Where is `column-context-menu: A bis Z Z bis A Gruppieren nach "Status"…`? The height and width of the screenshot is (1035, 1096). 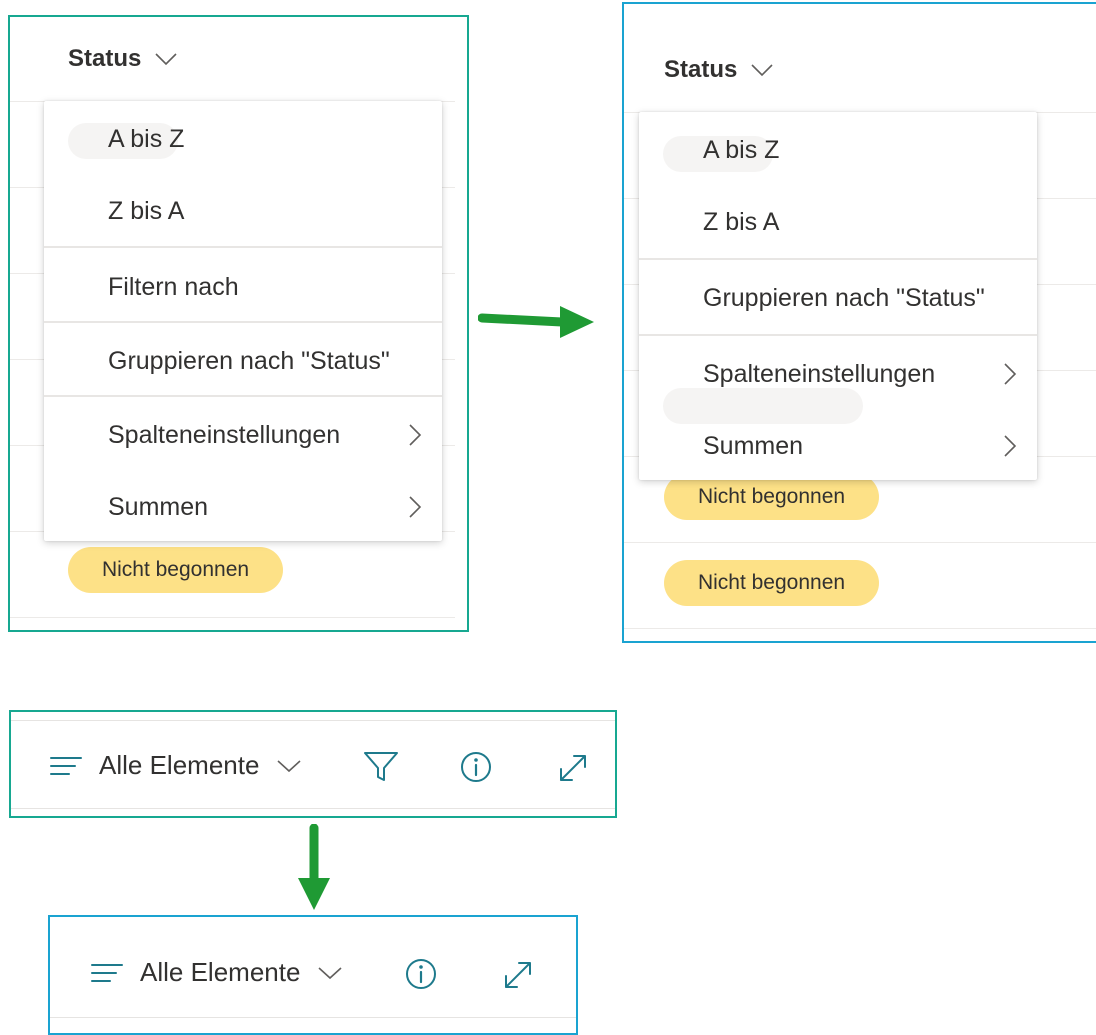
column-context-menu: A bis Z Z bis A Gruppieren nach "Status"… is located at coordinates (838, 296).